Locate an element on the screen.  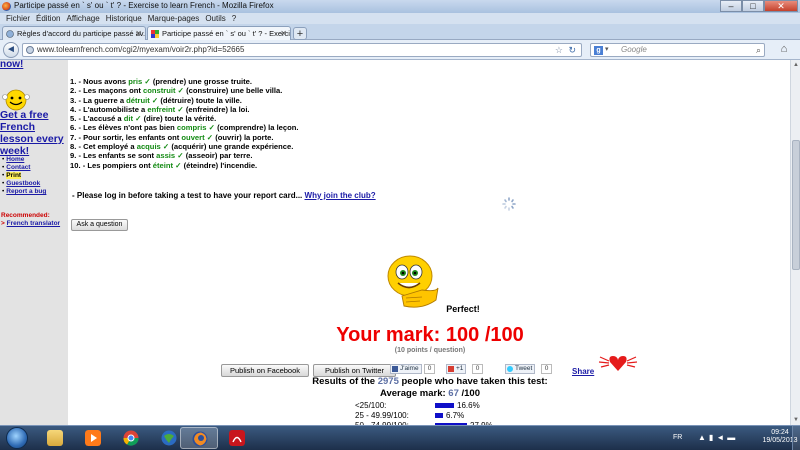
window-controls: – □ ✕ is located at coordinates (759, 6).